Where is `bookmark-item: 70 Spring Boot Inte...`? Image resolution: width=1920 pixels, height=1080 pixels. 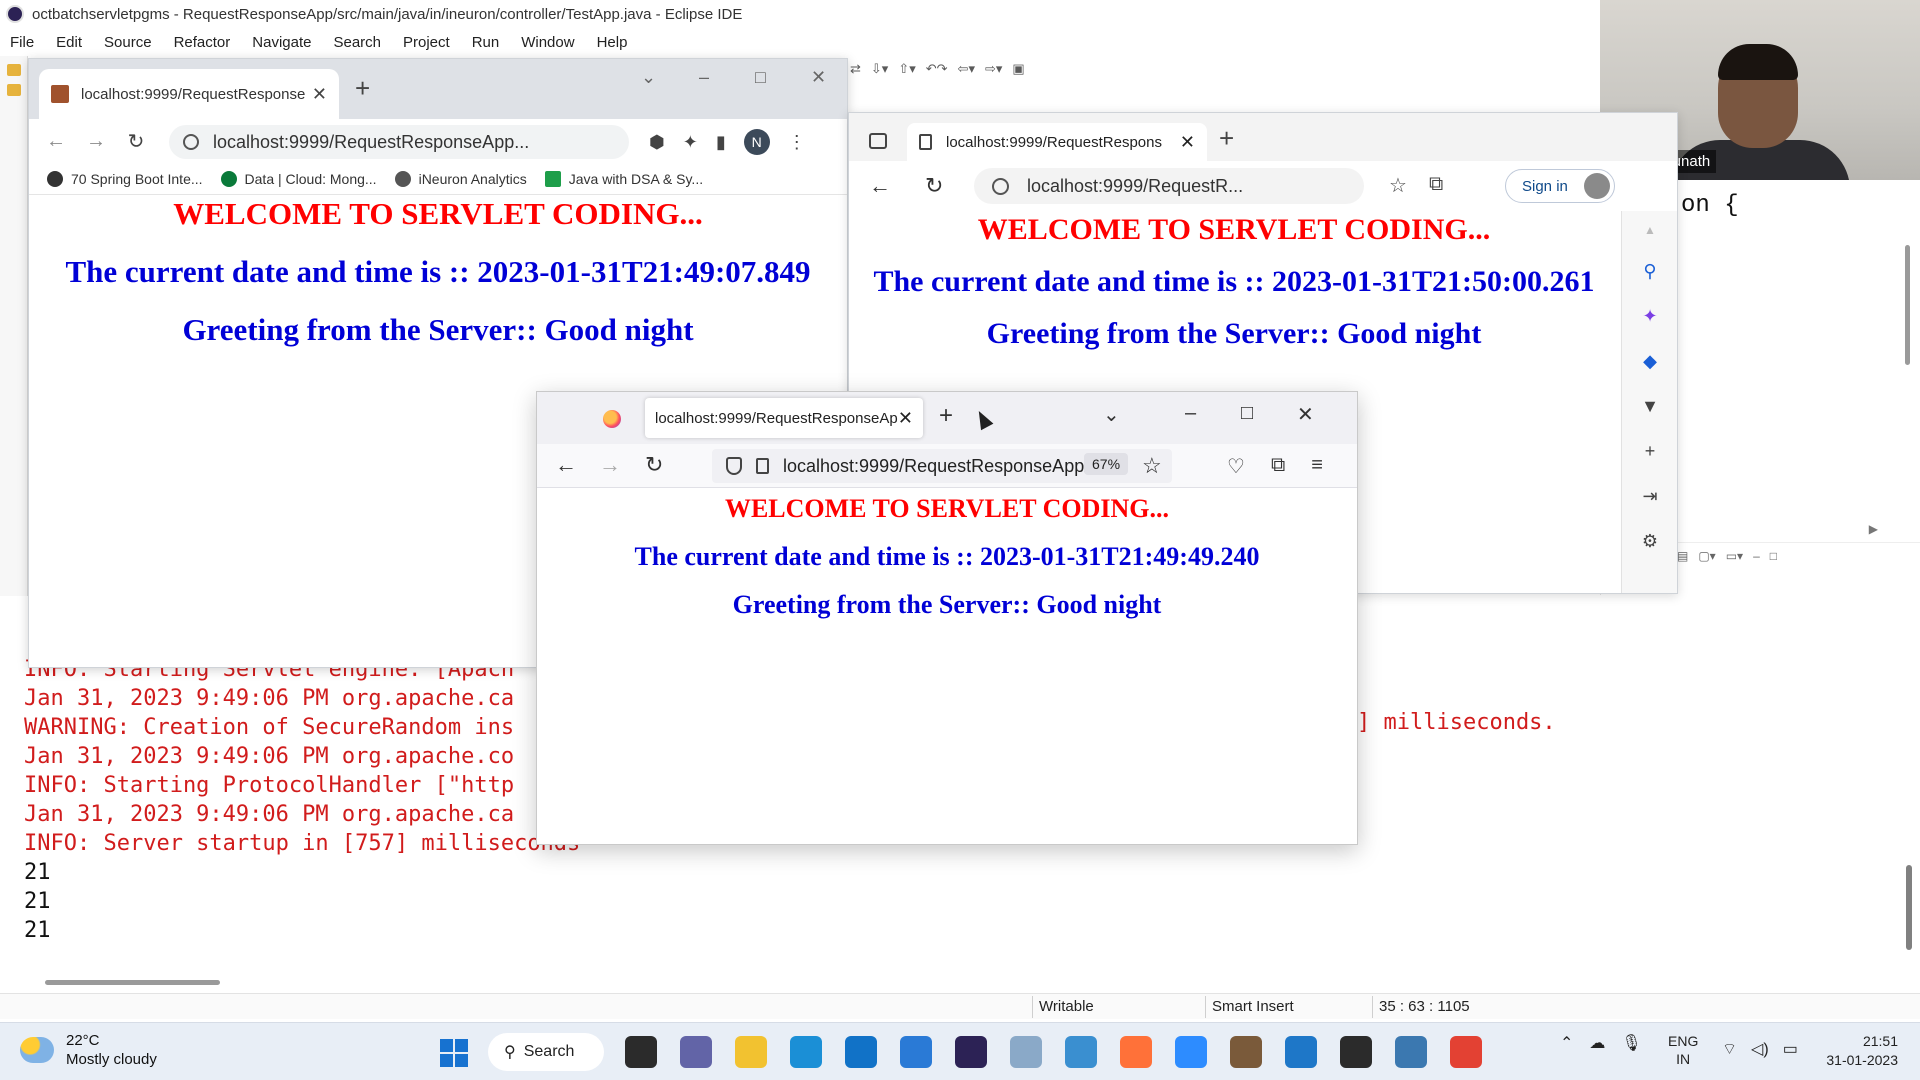 bookmark-item: 70 Spring Boot Inte... is located at coordinates (125, 178).